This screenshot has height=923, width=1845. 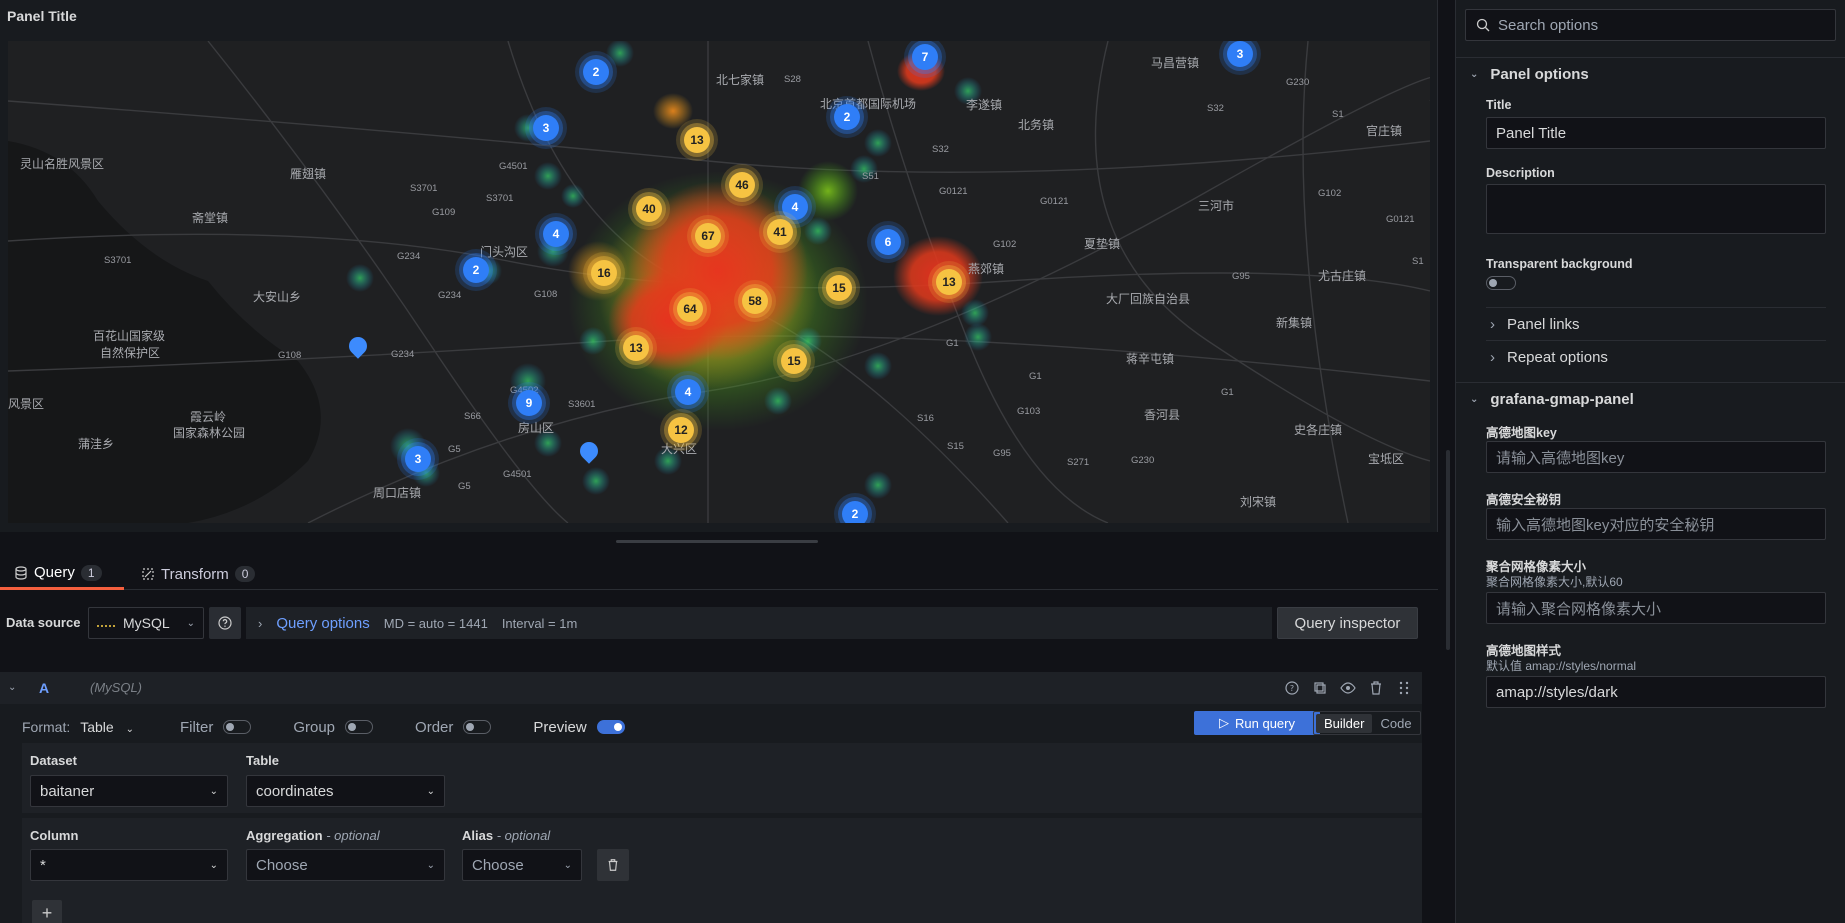 What do you see at coordinates (529, 403) in the screenshot?
I see `map-cluster-marker: 9` at bounding box center [529, 403].